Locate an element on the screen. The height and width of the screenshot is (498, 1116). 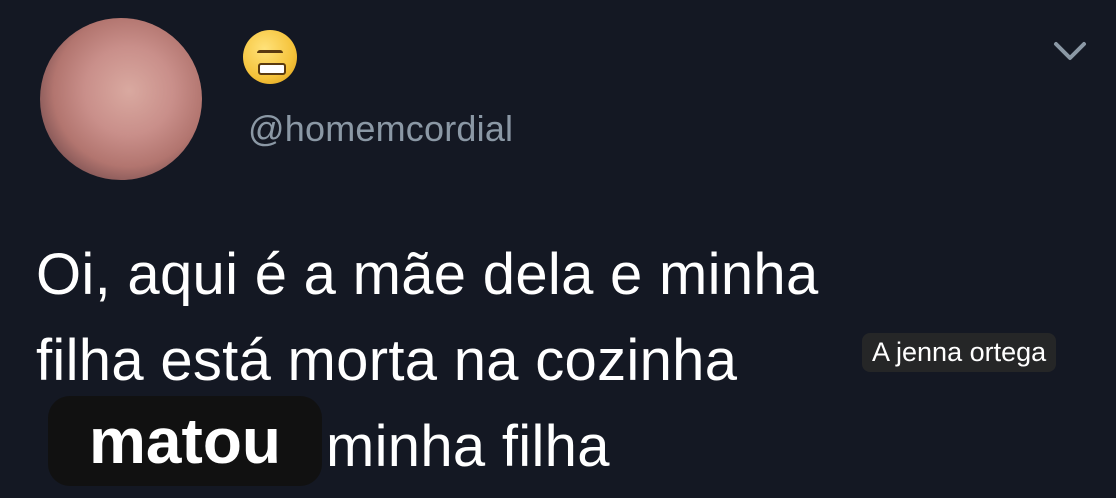
angry-face-icon is located at coordinates (270, 57).